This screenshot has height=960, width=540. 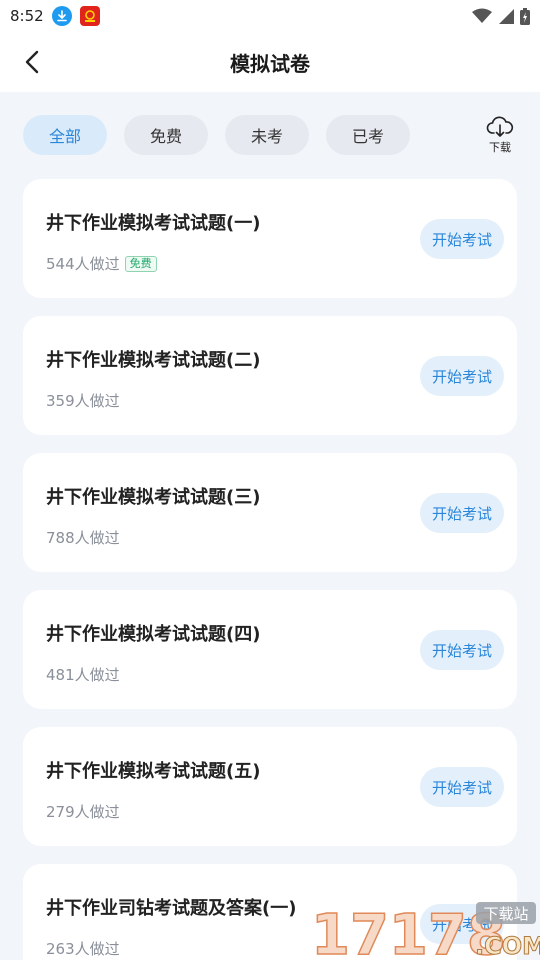 I want to click on status-bar: 8:52, so click(x=270, y=16).